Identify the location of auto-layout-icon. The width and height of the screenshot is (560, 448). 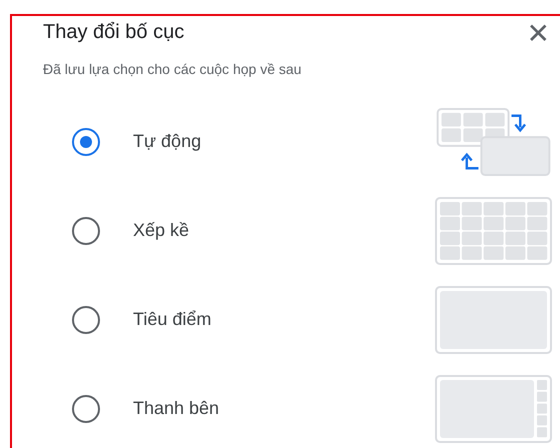
(493, 142).